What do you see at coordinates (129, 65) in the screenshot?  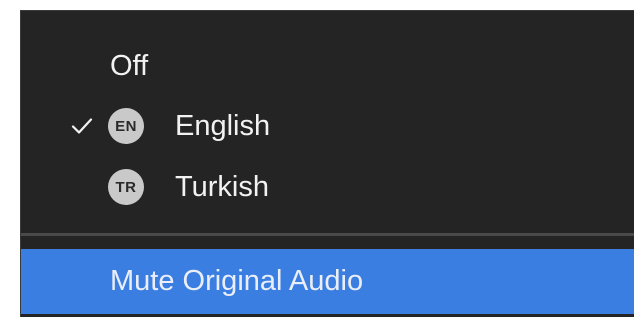 I see `menu-item-label: Off` at bounding box center [129, 65].